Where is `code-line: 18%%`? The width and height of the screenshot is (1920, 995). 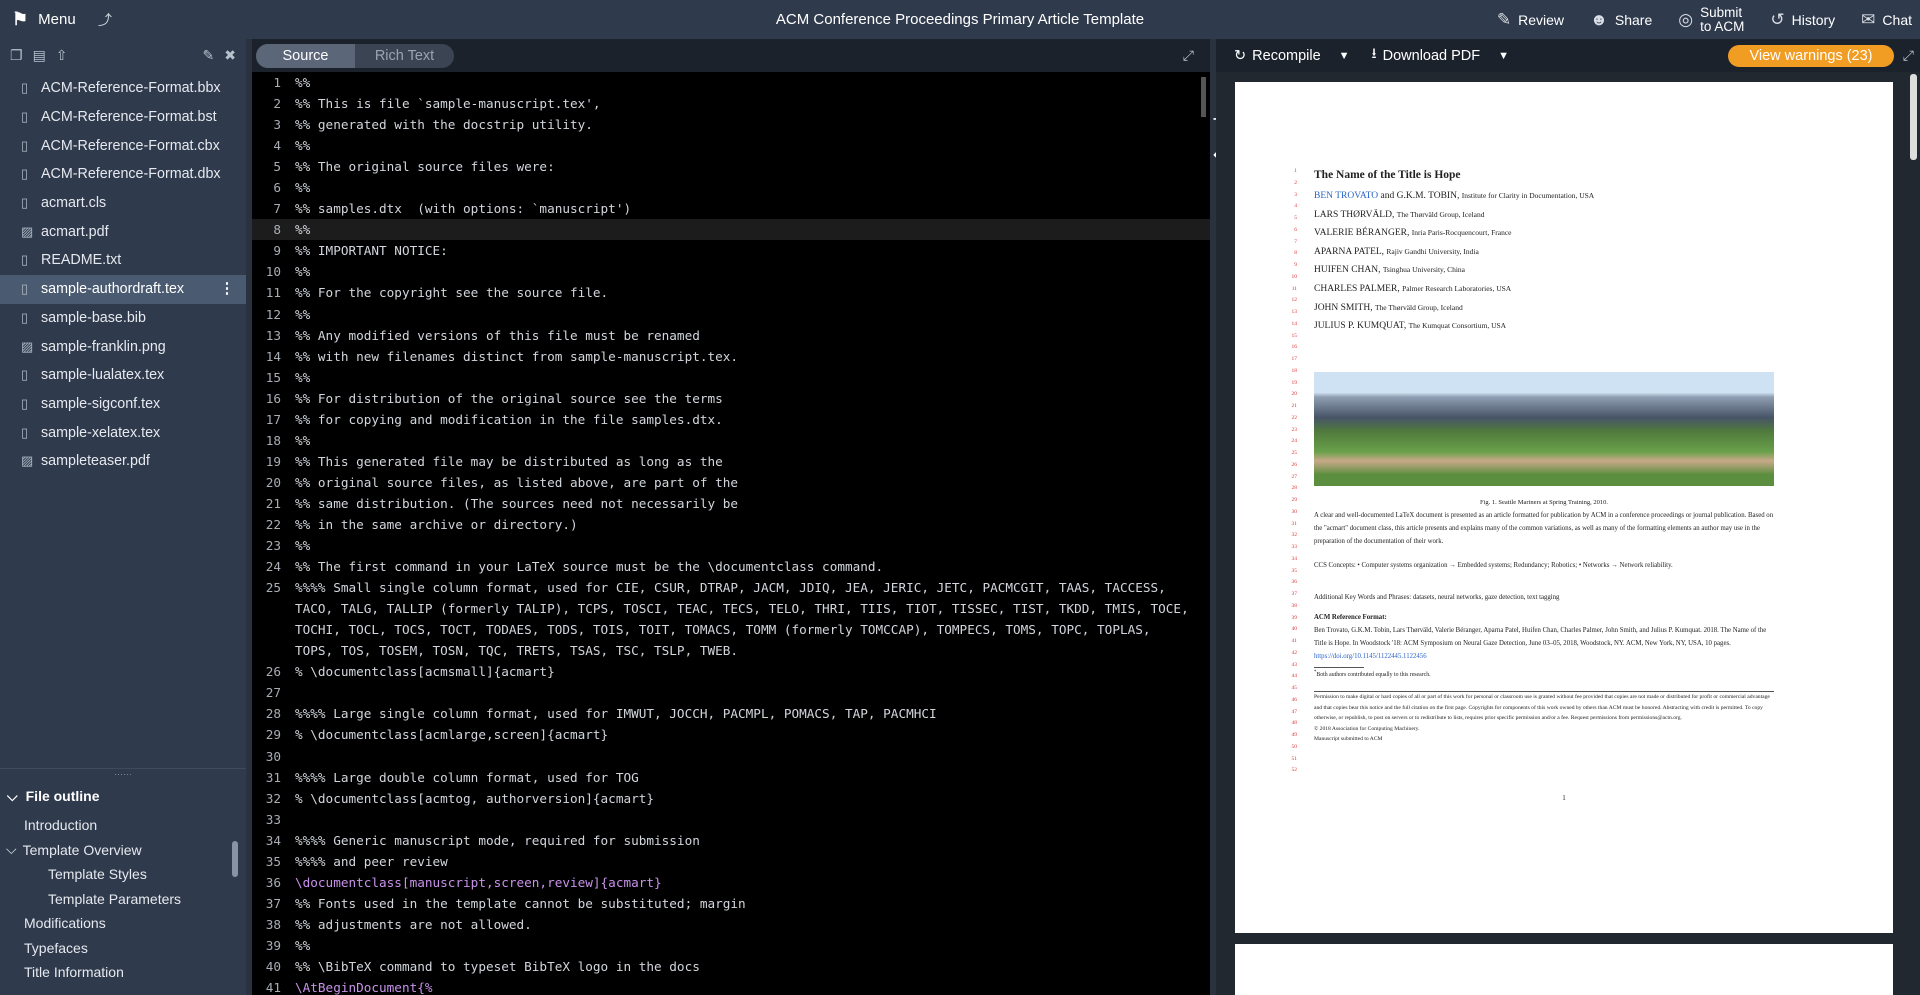 code-line: 18%% is located at coordinates (731, 440).